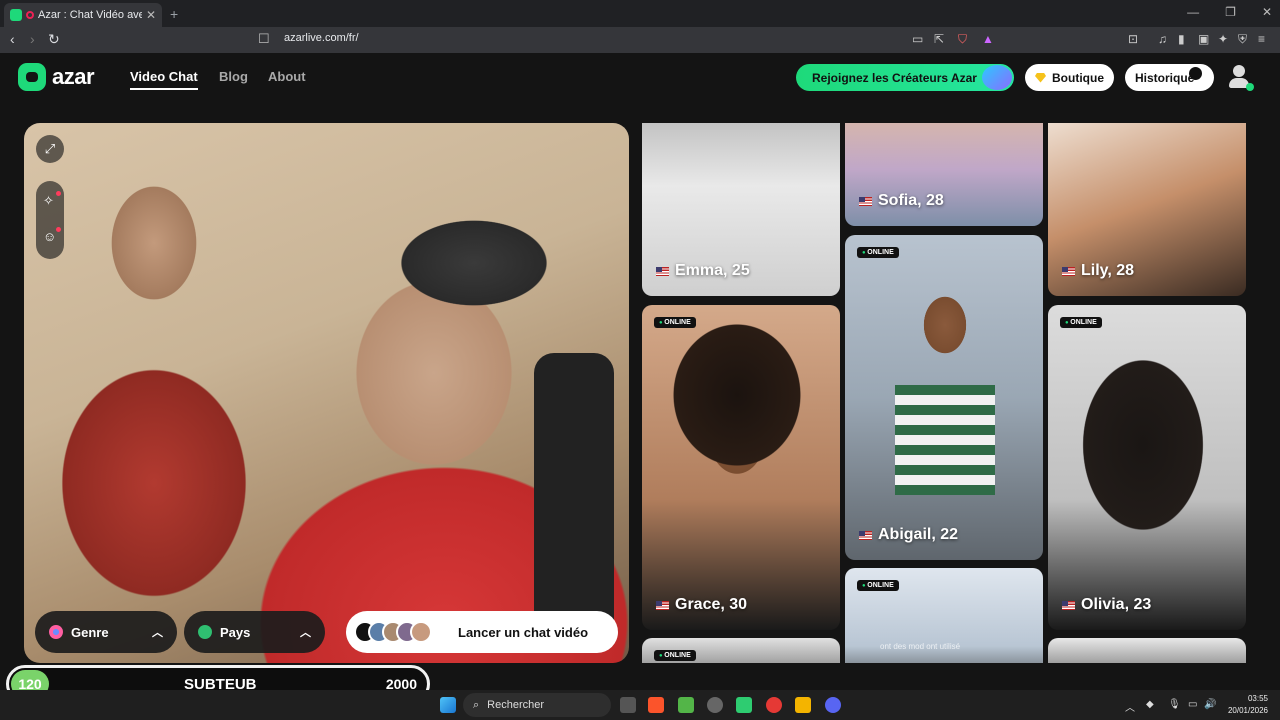 The height and width of the screenshot is (720, 1280). What do you see at coordinates (151, 15) in the screenshot?
I see `close-tab-icon: ✕` at bounding box center [151, 15].